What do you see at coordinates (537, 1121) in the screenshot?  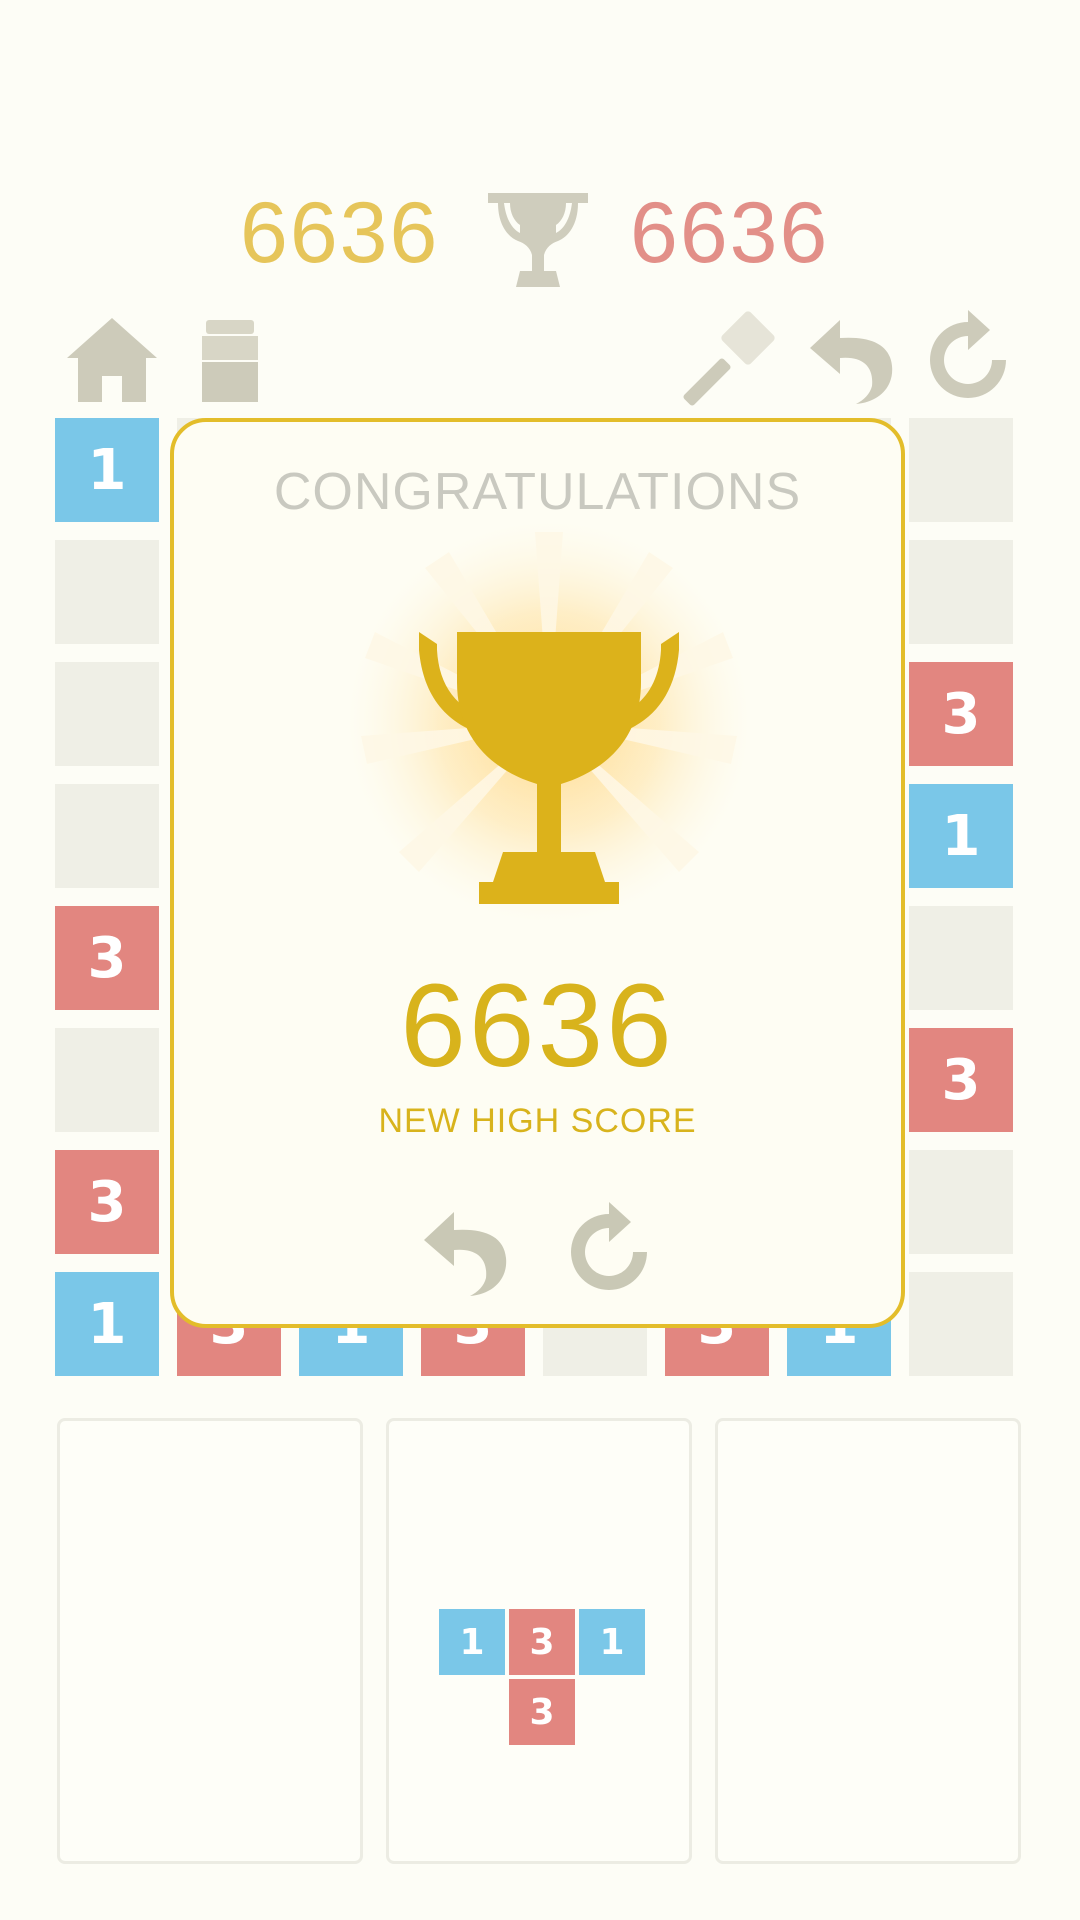 I see `new-high-score-label: NEW HIGH SCORE` at bounding box center [537, 1121].